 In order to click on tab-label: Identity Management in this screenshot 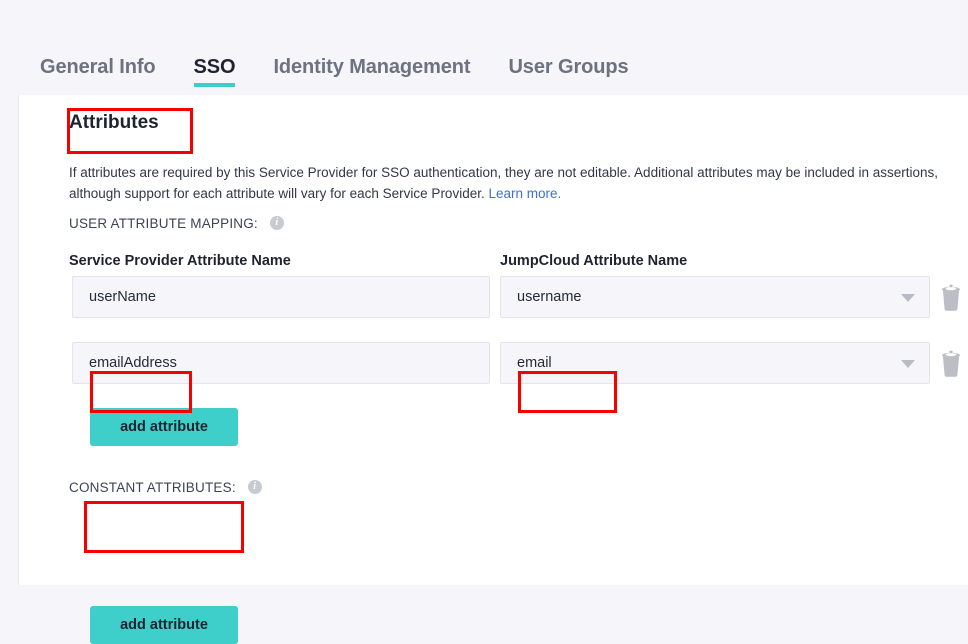, I will do `click(372, 67)`.